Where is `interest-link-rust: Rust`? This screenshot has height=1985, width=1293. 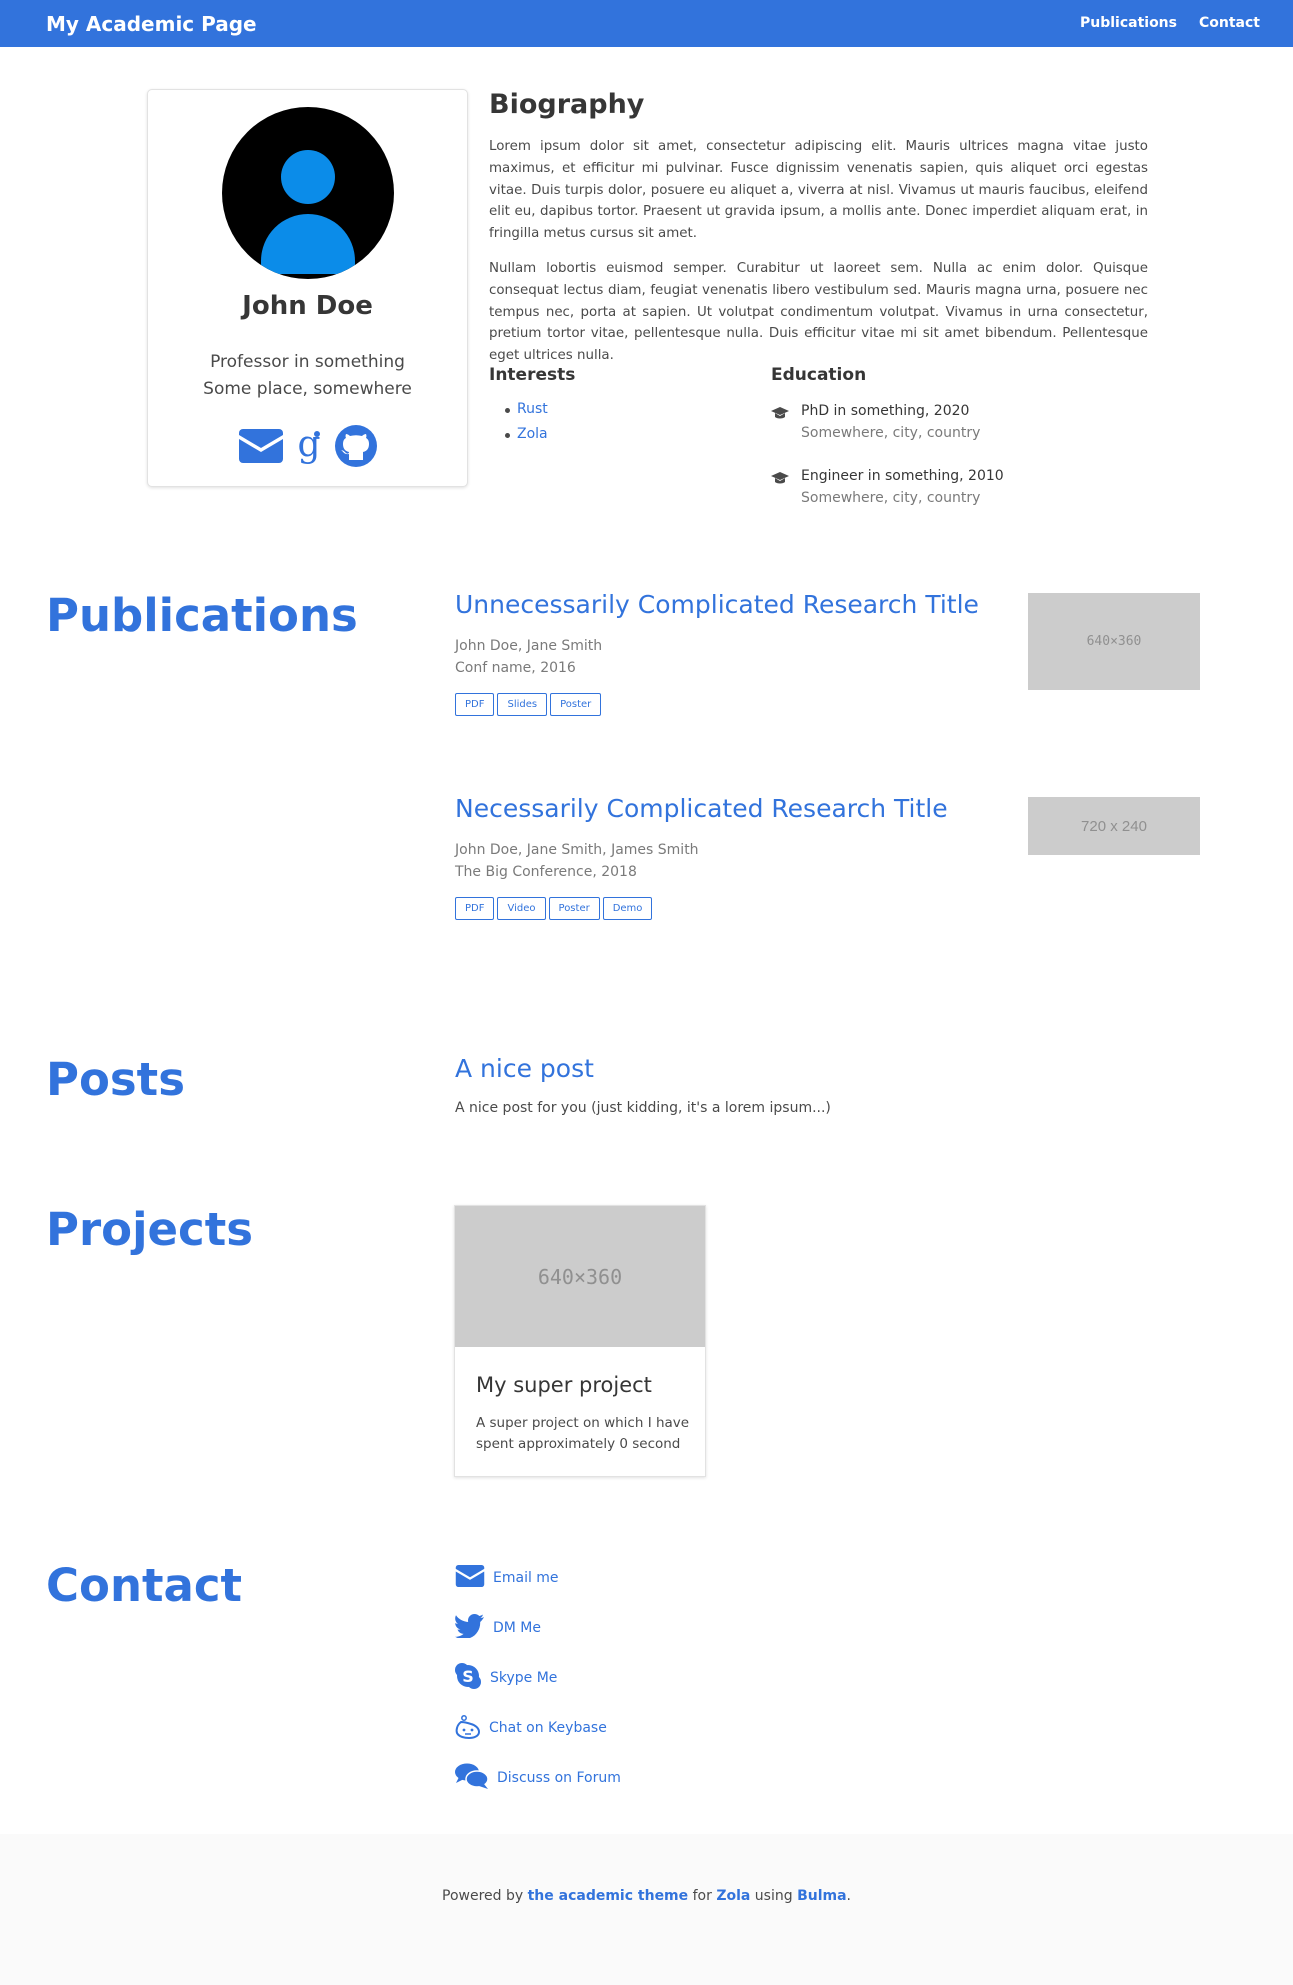
interest-link-rust: Rust is located at coordinates (532, 409).